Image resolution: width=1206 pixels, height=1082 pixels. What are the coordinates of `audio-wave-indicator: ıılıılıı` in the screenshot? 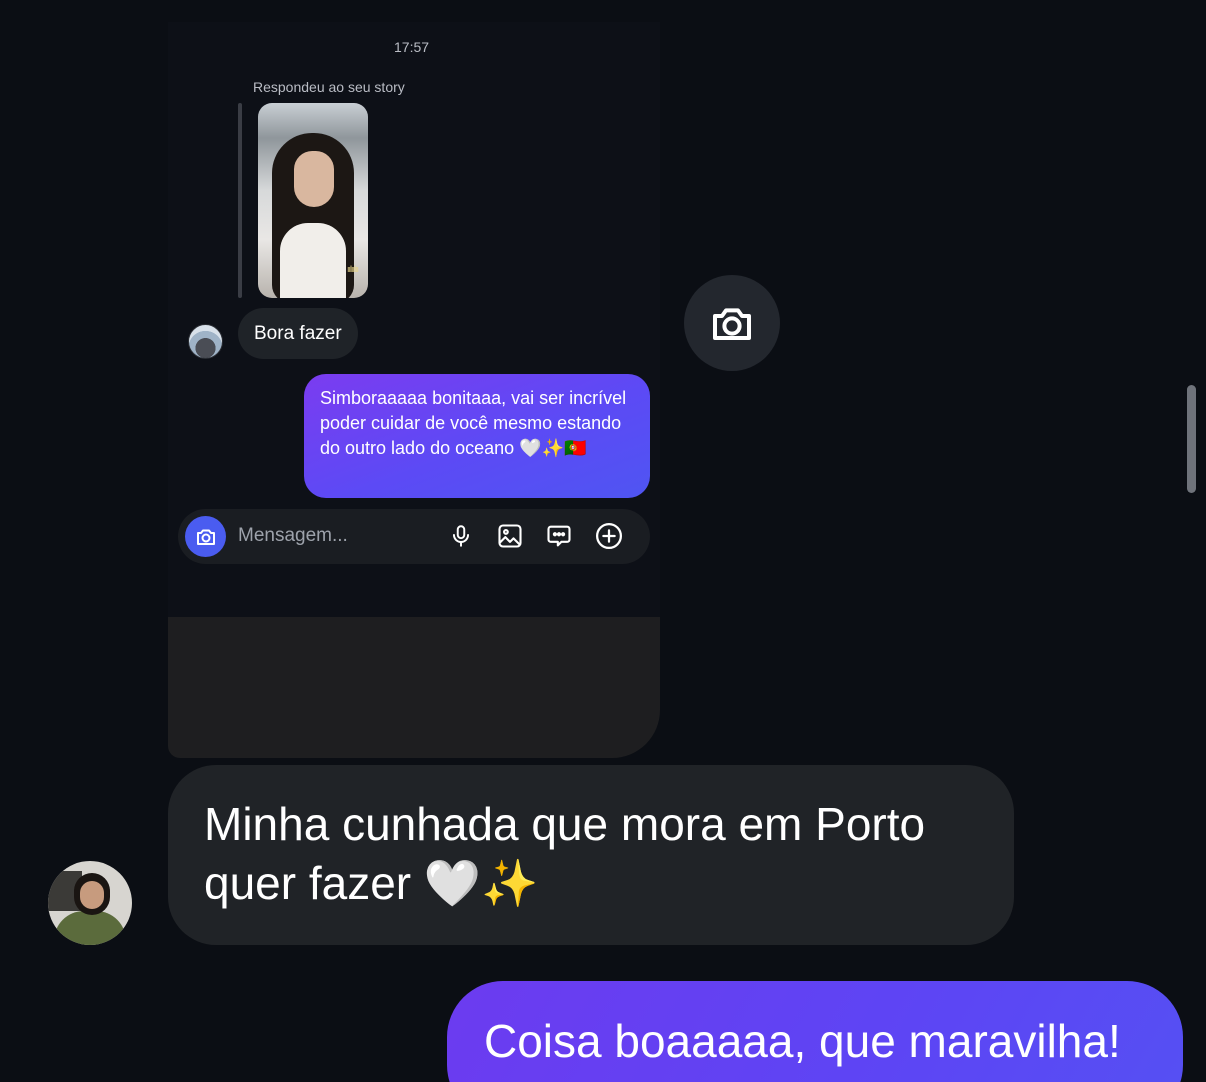 It's located at (352, 269).